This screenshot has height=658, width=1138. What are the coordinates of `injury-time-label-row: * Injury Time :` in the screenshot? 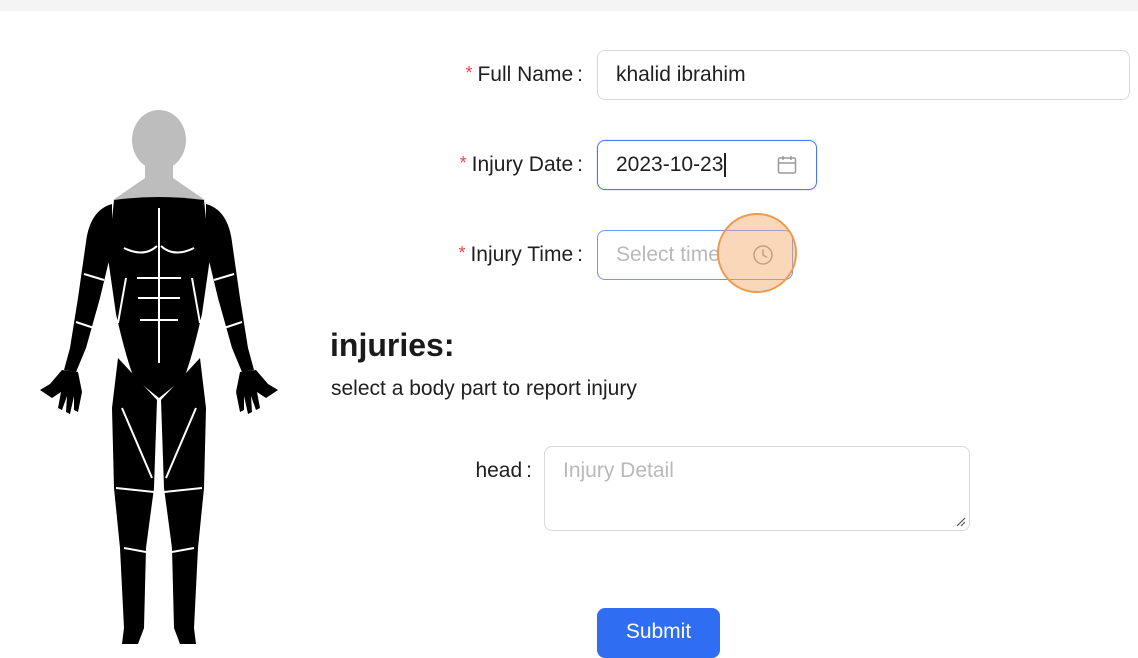 It's located at (520, 255).